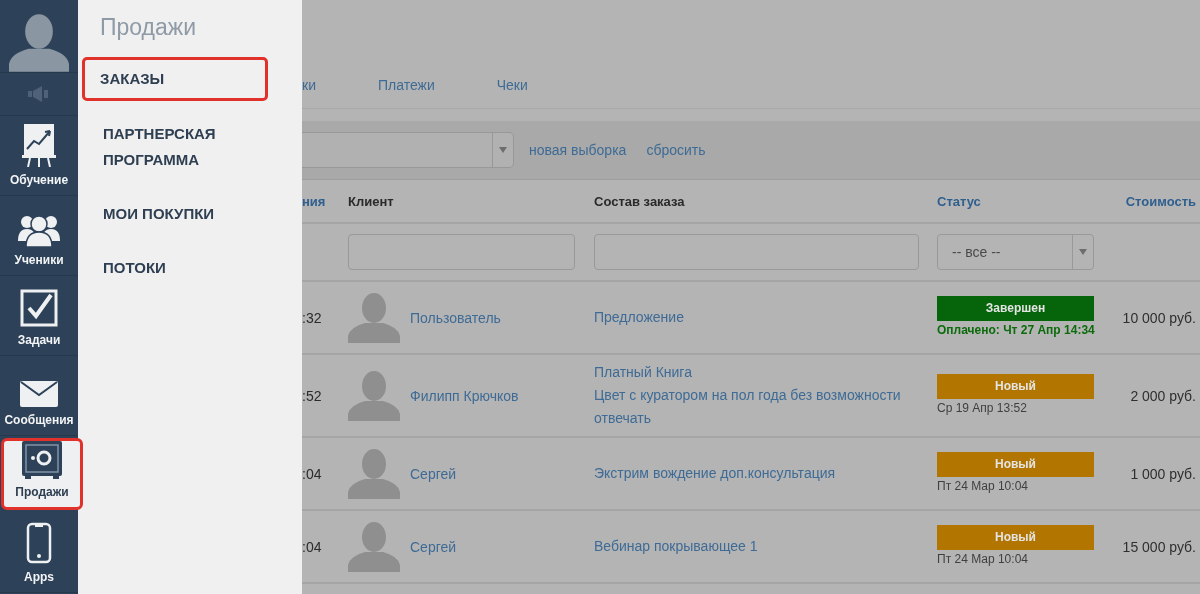  Describe the element at coordinates (39, 543) in the screenshot. I see `smartphone-icon` at that location.